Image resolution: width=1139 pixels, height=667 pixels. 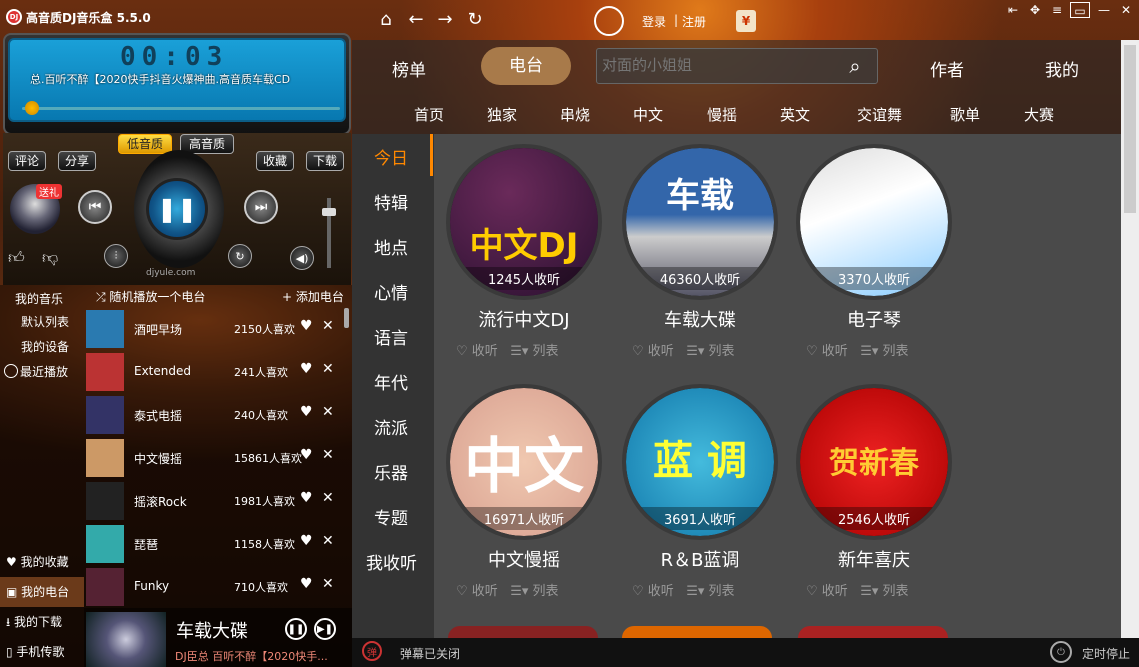 What do you see at coordinates (1013, 10) in the screenshot?
I see `mini-mode-icon: ⇤` at bounding box center [1013, 10].